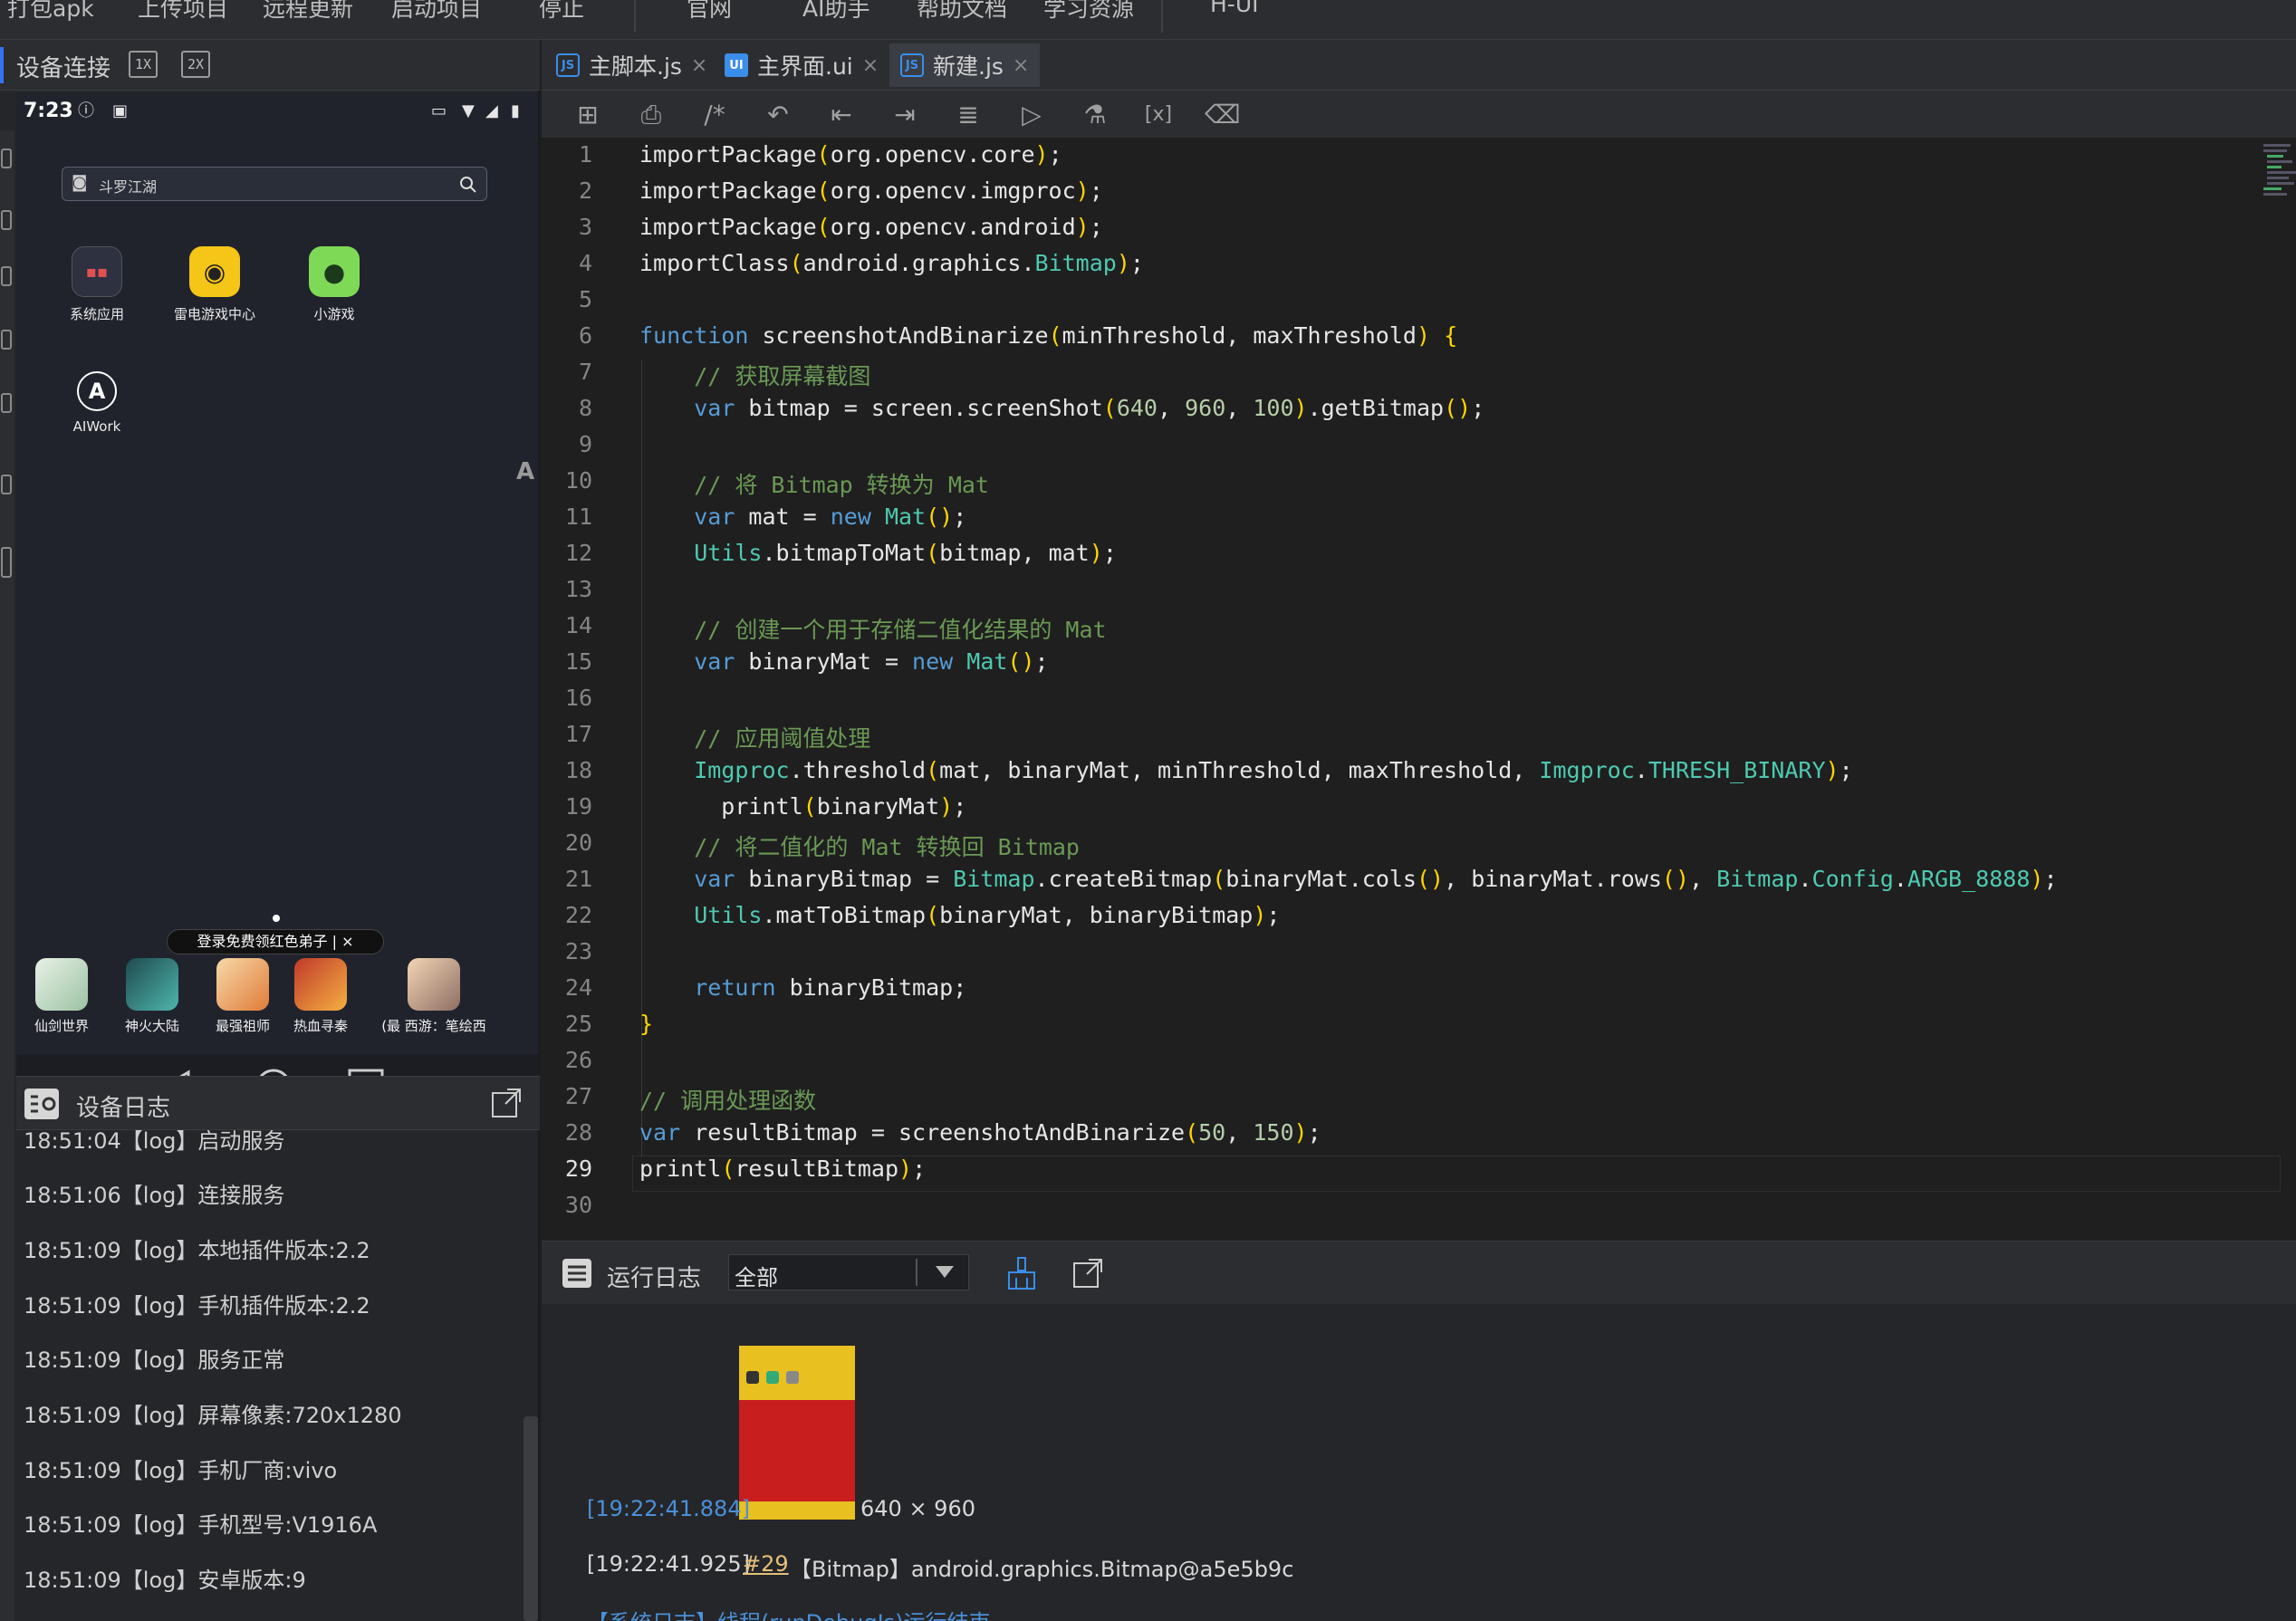 This screenshot has height=1621, width=2296. Describe the element at coordinates (308, 12) in the screenshot. I see `menu-remote-update: 远程更新` at that location.